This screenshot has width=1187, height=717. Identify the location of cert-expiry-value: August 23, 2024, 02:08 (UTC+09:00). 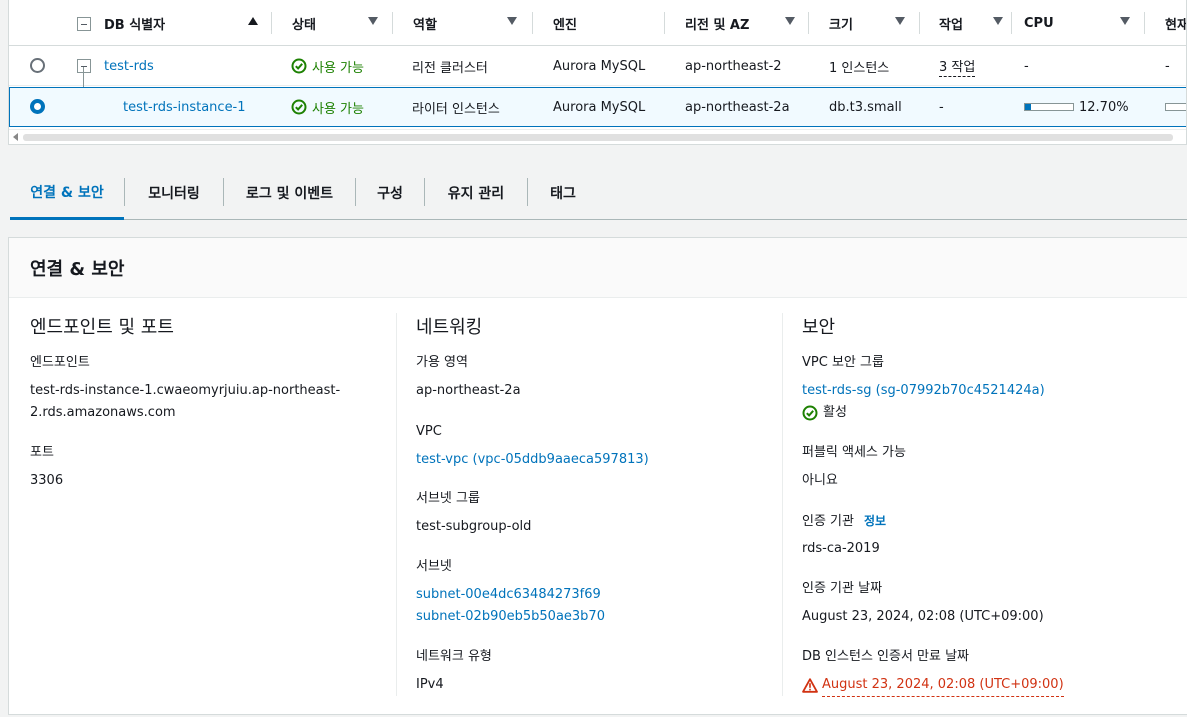
(933, 685).